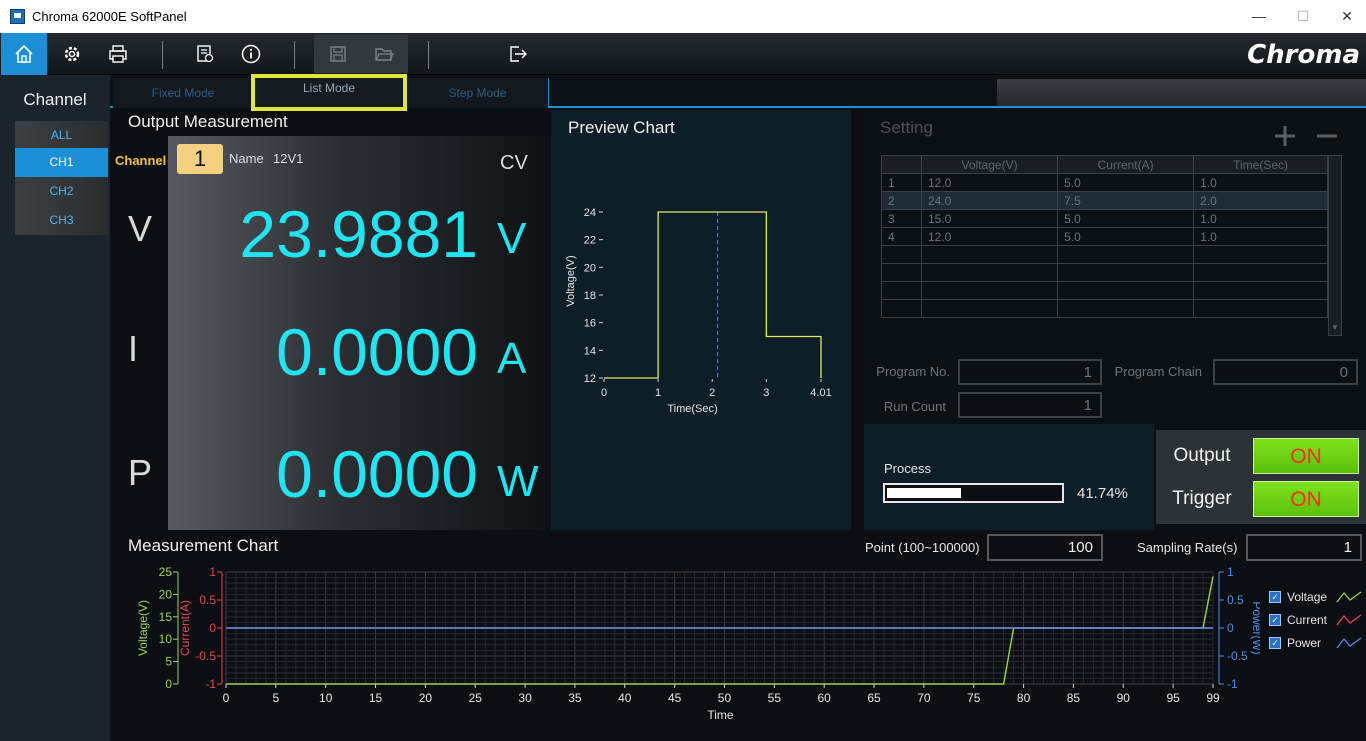  I want to click on sidebar-item-ch1: CH1, so click(61, 162).